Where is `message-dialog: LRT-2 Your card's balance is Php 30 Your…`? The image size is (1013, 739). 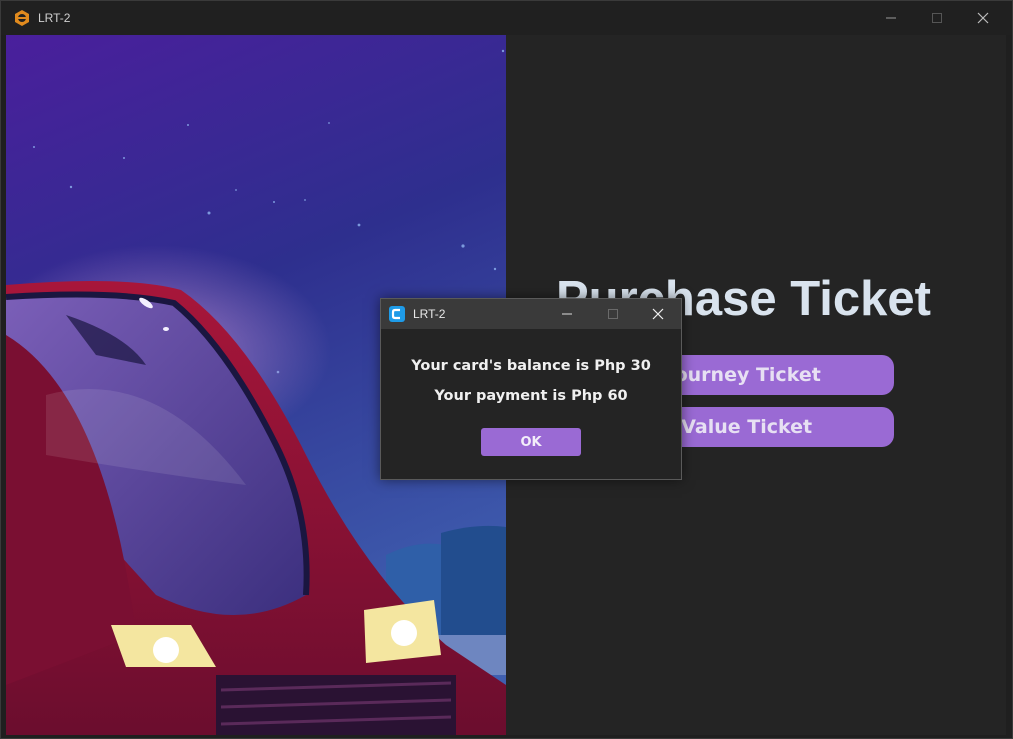
message-dialog: LRT-2 Your card's balance is Php 30 Your… is located at coordinates (531, 389).